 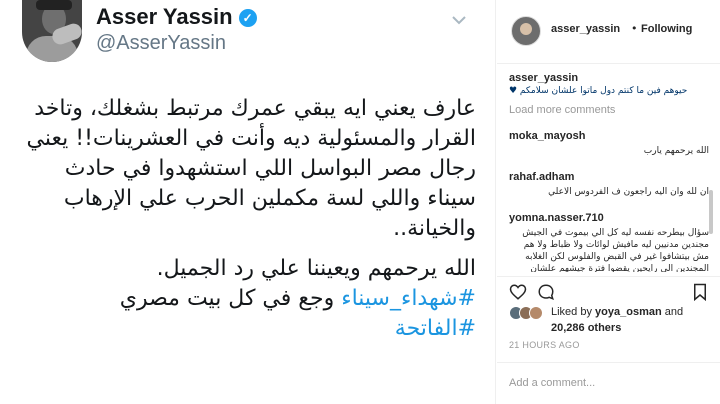 What do you see at coordinates (631, 320) in the screenshot?
I see `liked-by-text: Liked by yoya_osman and 20,286 others` at bounding box center [631, 320].